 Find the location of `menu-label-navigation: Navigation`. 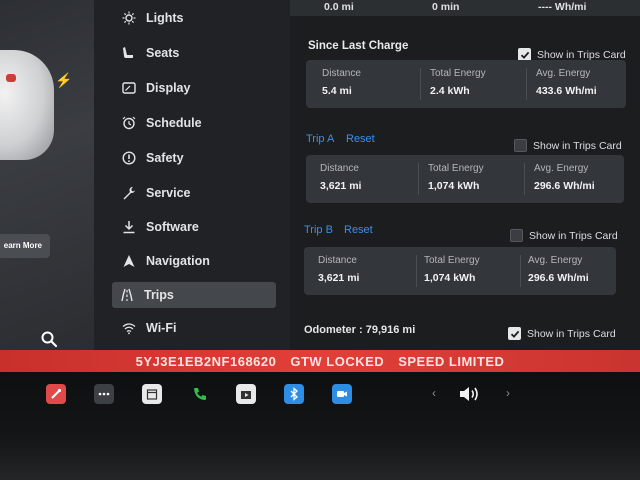

menu-label-navigation: Navigation is located at coordinates (178, 261).